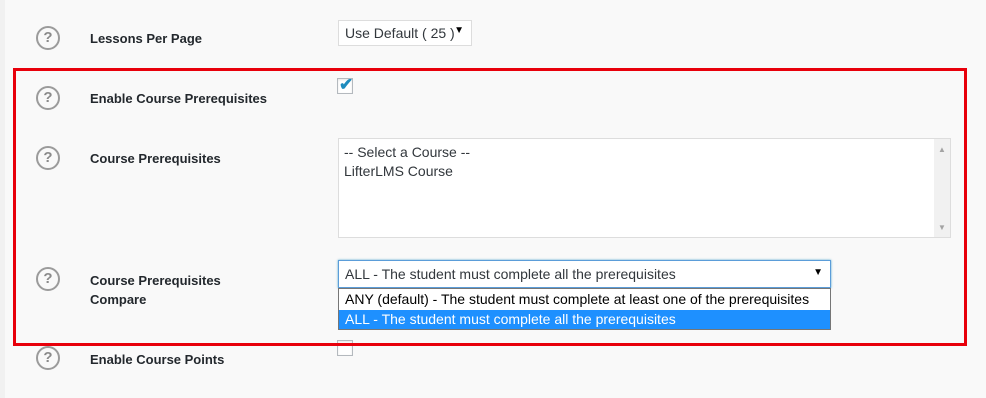 This screenshot has width=986, height=398. Describe the element at coordinates (146, 38) in the screenshot. I see `lessons-per-page-label: Lessons Per Page` at that location.